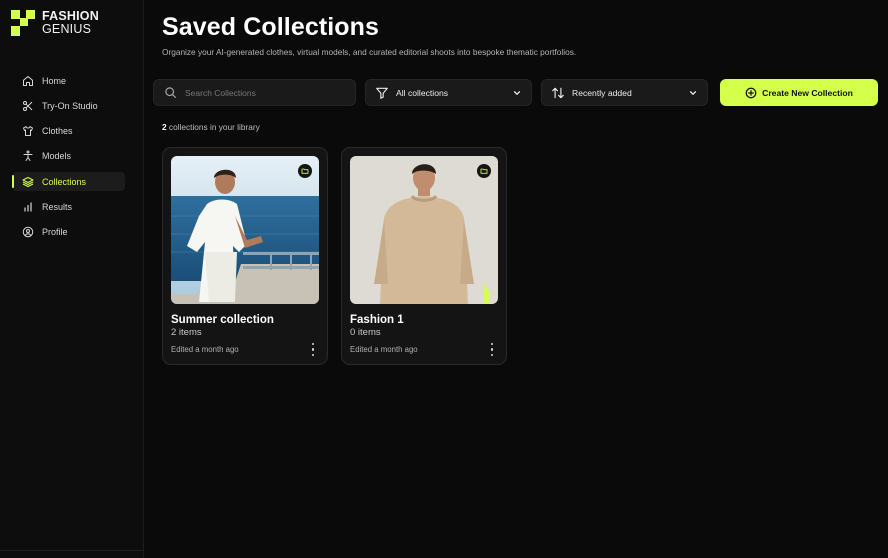  I want to click on sidebar-item-label: Models, so click(57, 156).